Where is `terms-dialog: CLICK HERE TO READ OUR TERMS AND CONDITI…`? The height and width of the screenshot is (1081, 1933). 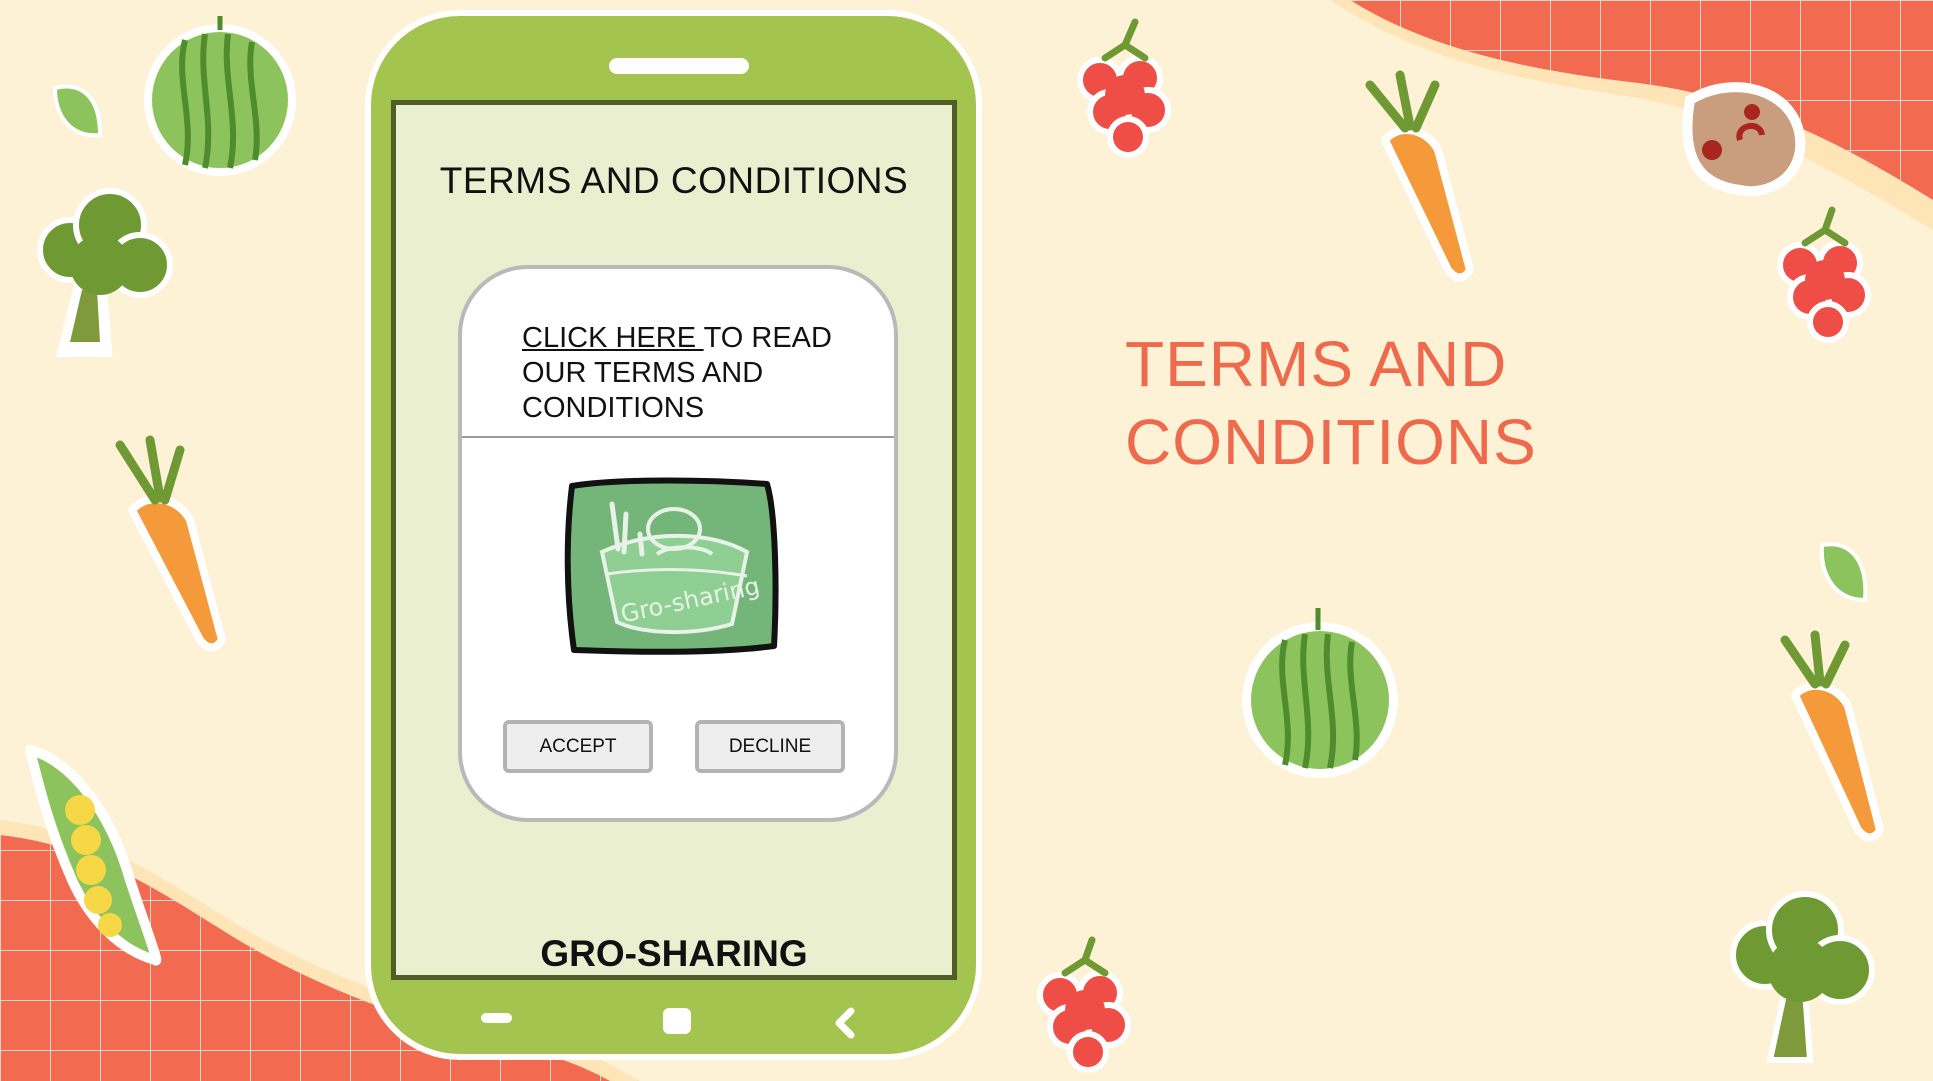
terms-dialog: CLICK HERE TO READ OUR TERMS AND CONDITI… is located at coordinates (678, 543).